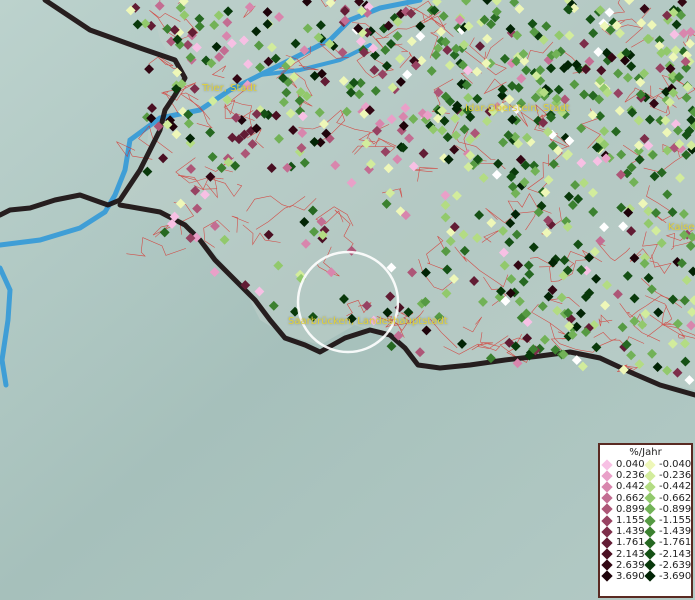 Image resolution: width=695 pixels, height=600 pixels. I want to click on legend-item: -0.442, so click(668, 487).